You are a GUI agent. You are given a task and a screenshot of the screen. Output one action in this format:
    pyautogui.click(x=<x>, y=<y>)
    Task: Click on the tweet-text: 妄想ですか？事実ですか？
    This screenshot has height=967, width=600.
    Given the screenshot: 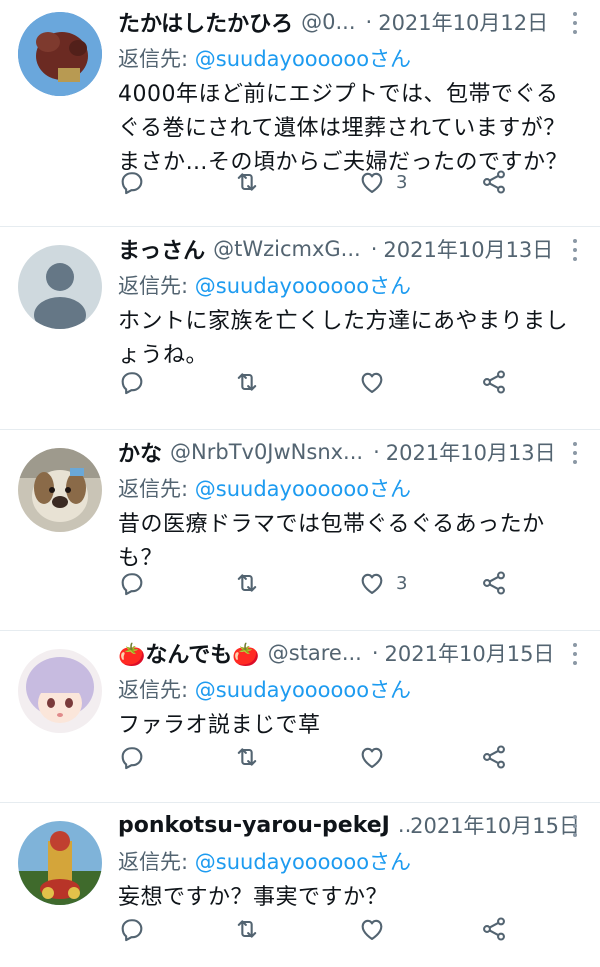 What is the action you would take?
    pyautogui.click(x=253, y=897)
    